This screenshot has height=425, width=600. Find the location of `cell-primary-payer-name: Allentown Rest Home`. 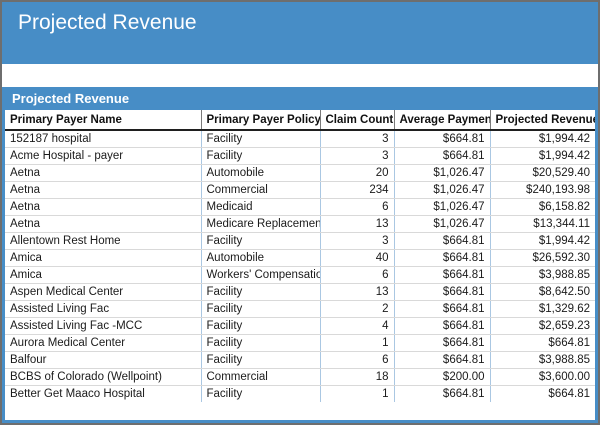

cell-primary-payer-name: Allentown Rest Home is located at coordinates (103, 241).